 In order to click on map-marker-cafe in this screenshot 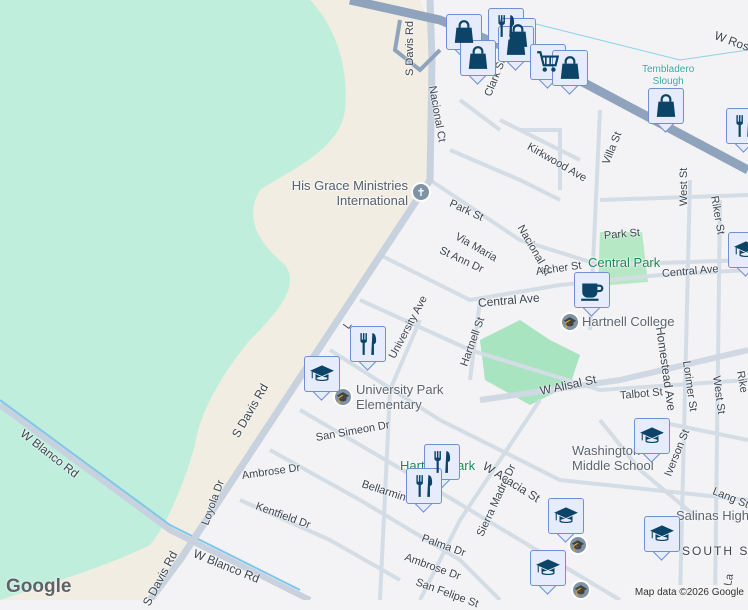, I will do `click(592, 295)`.